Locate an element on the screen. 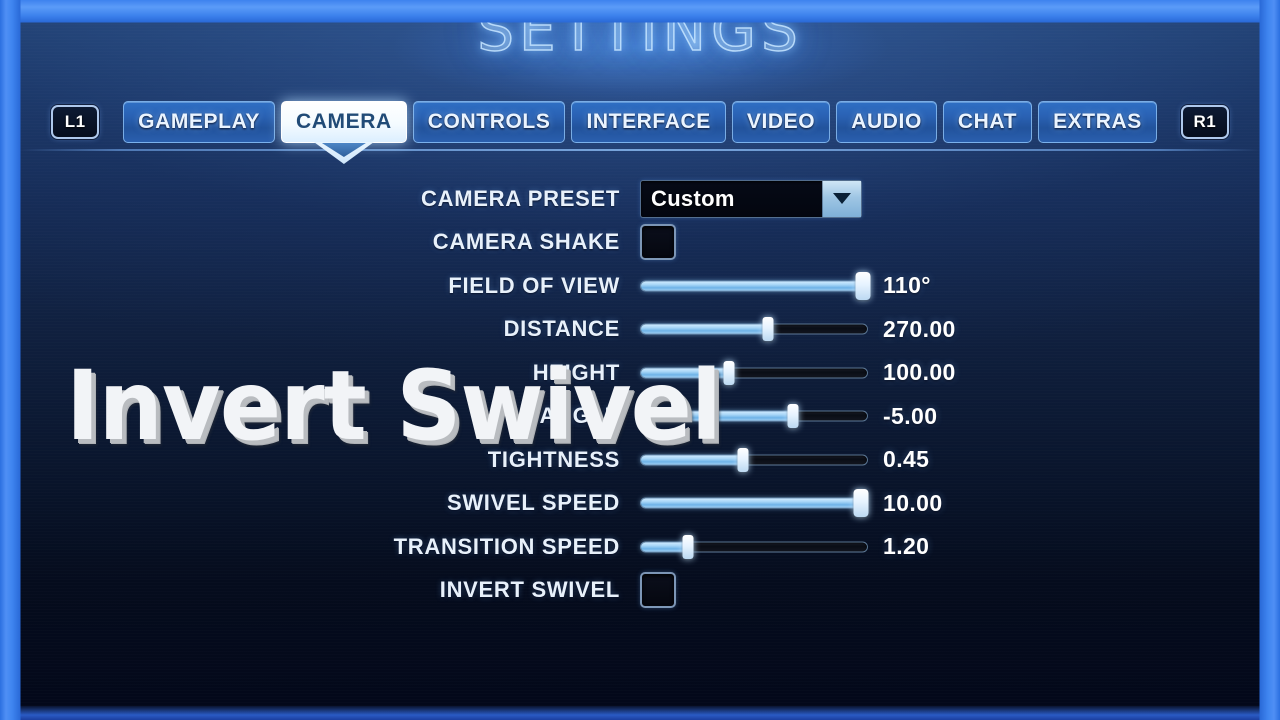 The width and height of the screenshot is (1280, 720). slider-swivel-speed is located at coordinates (754, 503).